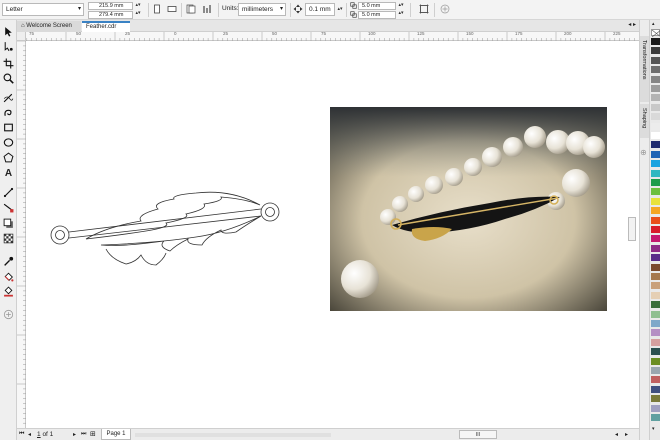  I want to click on add-docker-icon: ⊕, so click(643, 152).